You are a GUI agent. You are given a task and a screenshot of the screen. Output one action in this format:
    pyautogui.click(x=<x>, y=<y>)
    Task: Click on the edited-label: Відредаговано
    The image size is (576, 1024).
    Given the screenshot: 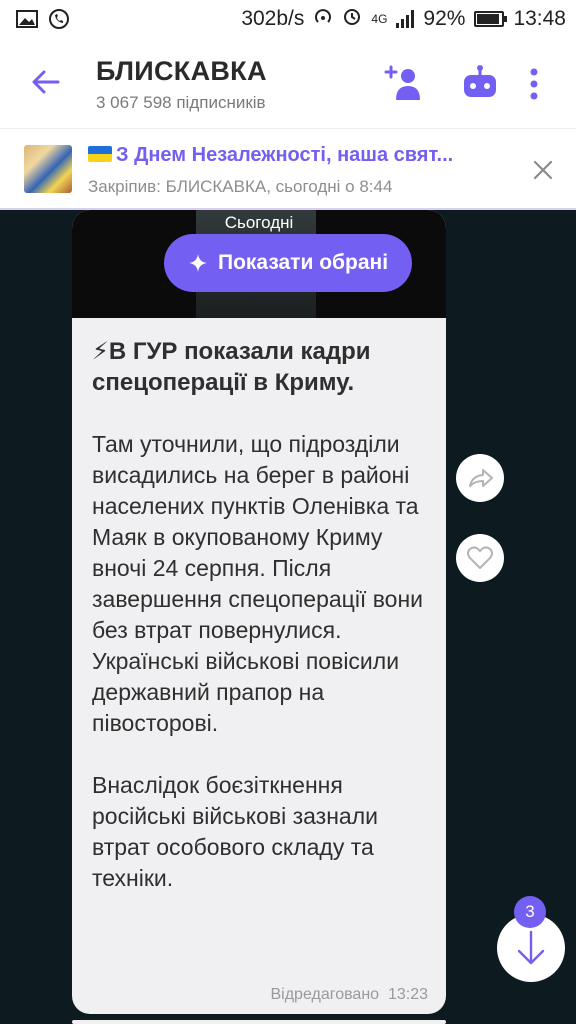 What is the action you would take?
    pyautogui.click(x=325, y=994)
    